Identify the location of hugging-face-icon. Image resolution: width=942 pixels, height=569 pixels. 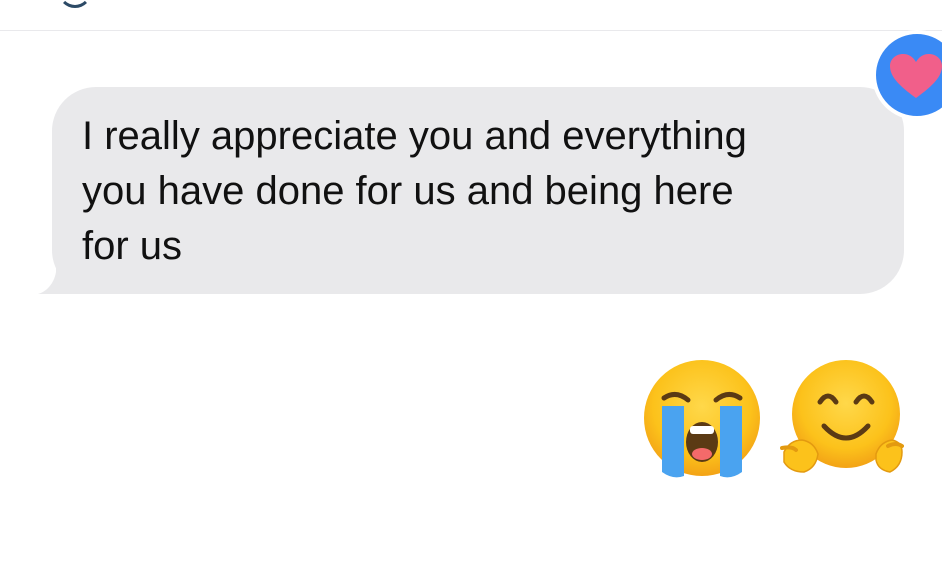
(842, 418).